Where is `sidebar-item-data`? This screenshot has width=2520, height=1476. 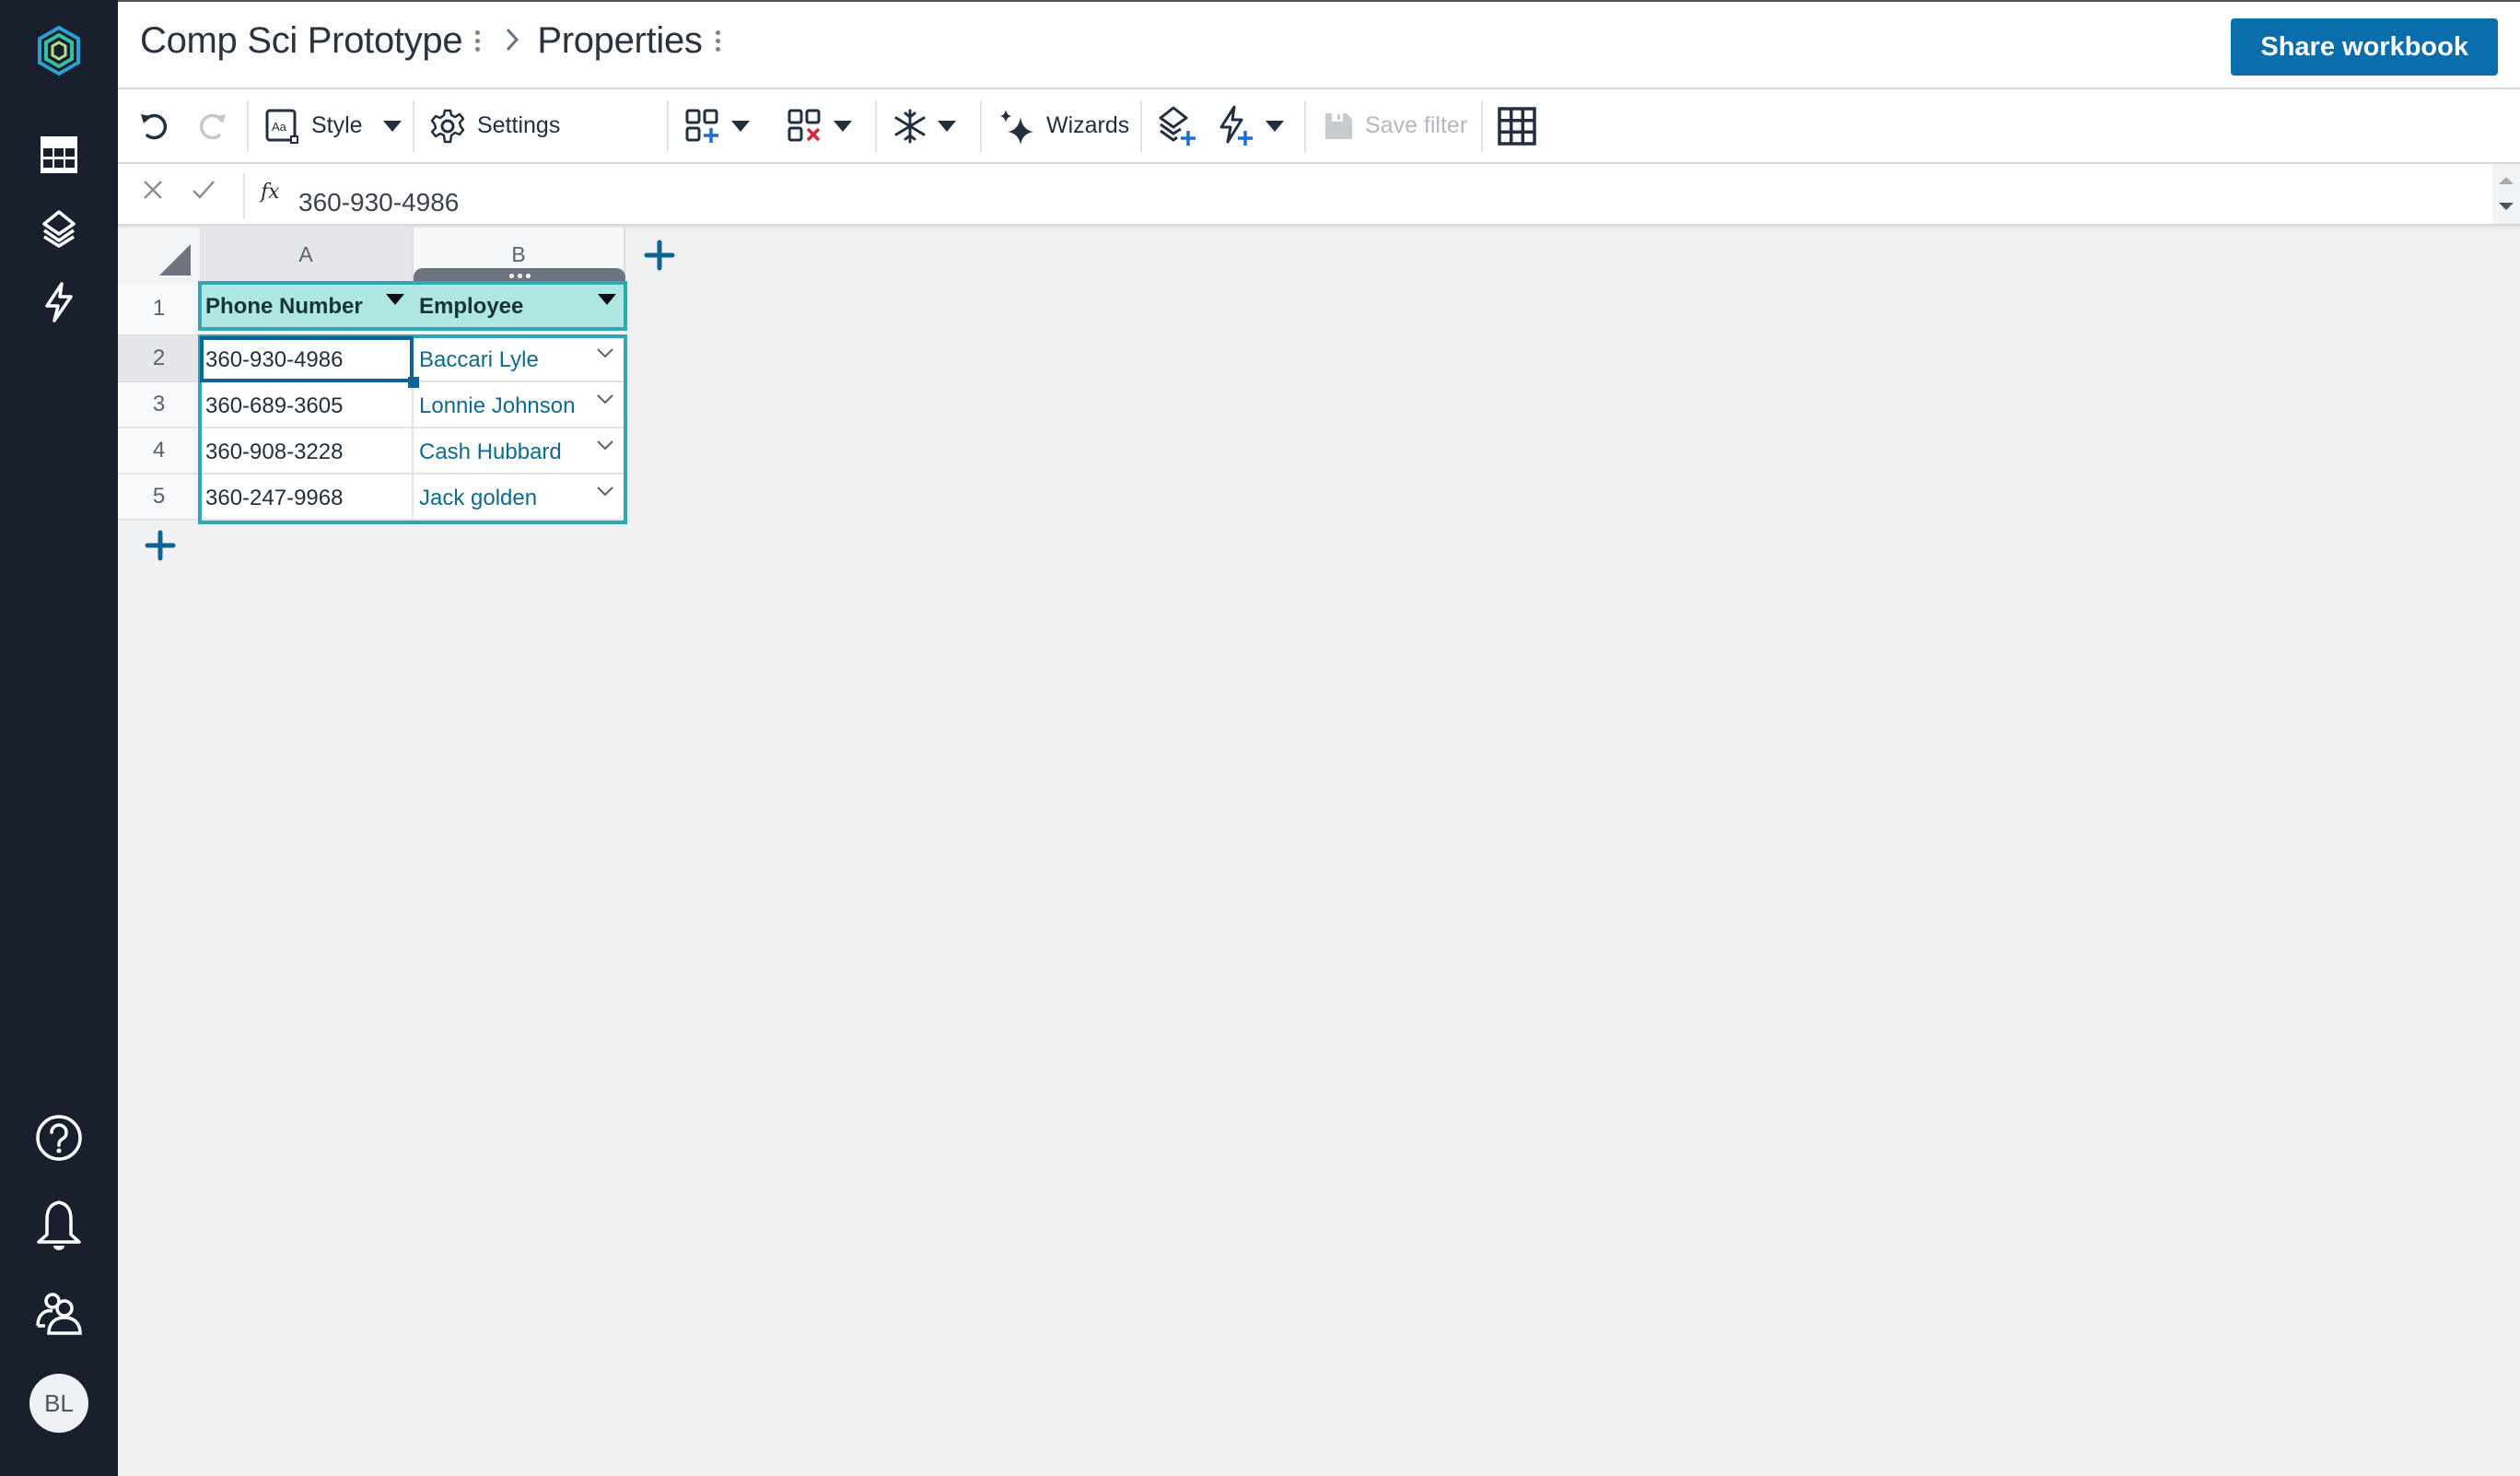 sidebar-item-data is located at coordinates (59, 229).